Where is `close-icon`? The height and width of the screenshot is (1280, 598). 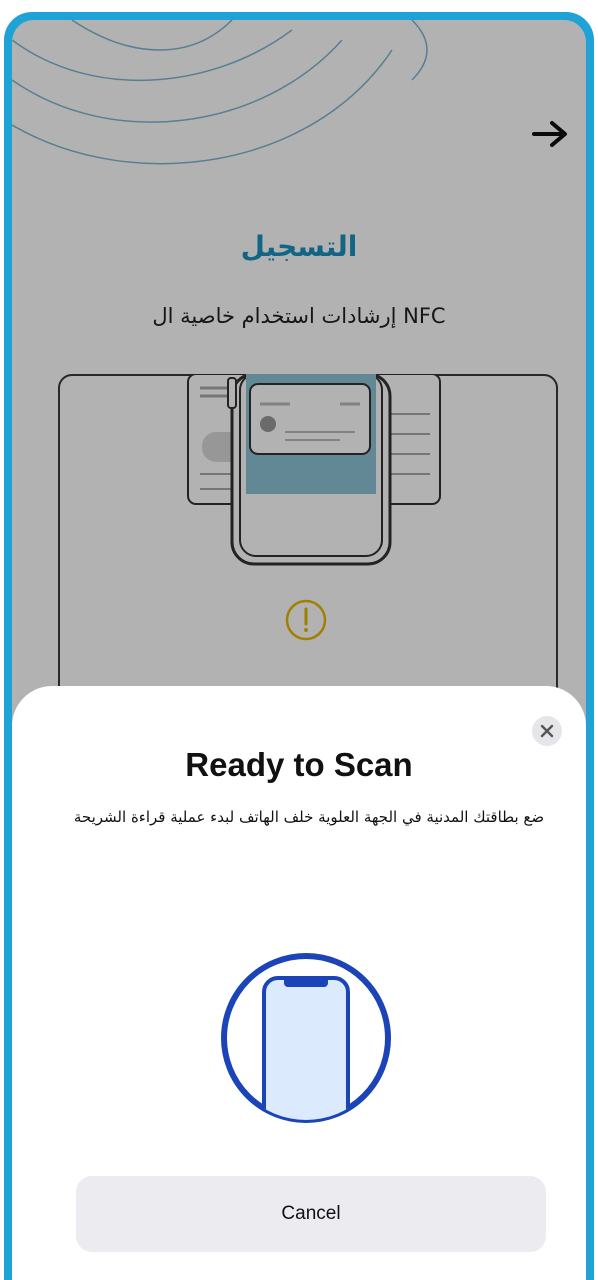 close-icon is located at coordinates (547, 731).